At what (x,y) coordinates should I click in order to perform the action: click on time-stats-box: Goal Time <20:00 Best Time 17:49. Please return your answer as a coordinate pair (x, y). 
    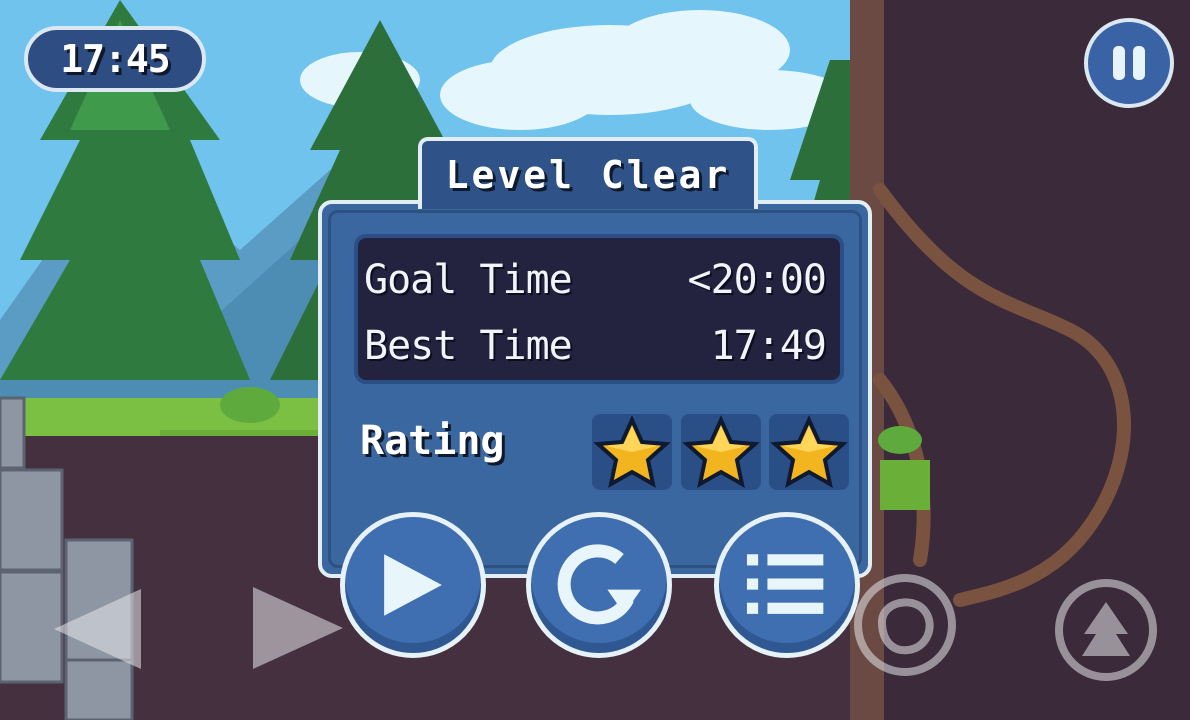
    Looking at the image, I should click on (599, 309).